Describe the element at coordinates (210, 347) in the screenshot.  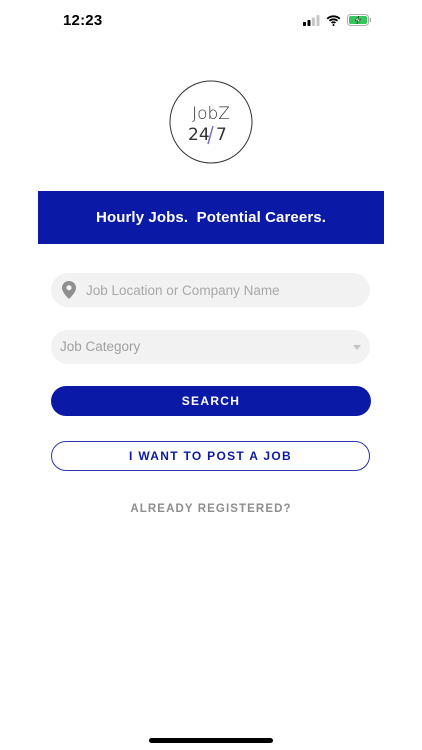
I see `job-category-select: Job Category` at that location.